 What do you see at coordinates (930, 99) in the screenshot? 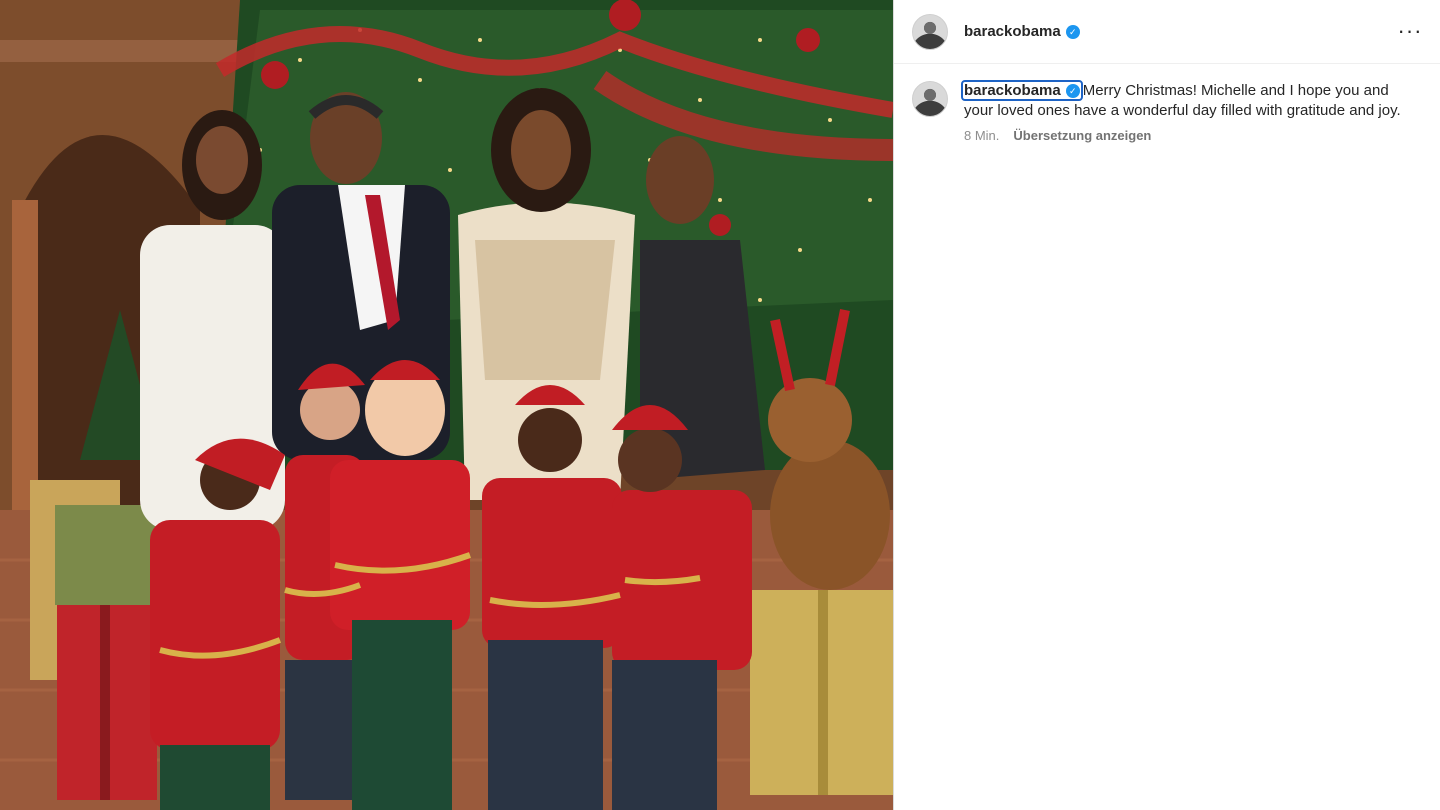
I see `caption-avatar` at bounding box center [930, 99].